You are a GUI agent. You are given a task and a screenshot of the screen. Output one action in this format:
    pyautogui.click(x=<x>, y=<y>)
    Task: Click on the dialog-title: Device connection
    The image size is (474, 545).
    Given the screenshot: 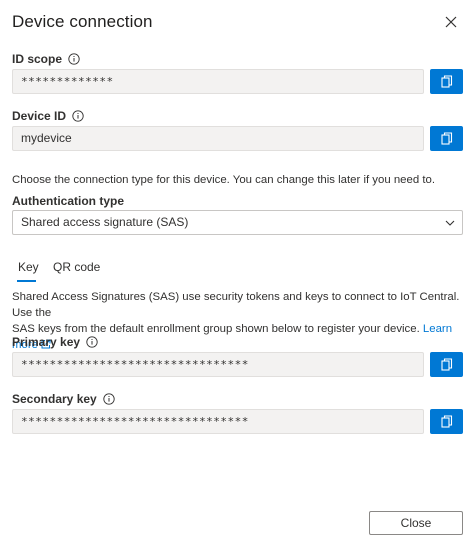 What is the action you would take?
    pyautogui.click(x=82, y=21)
    